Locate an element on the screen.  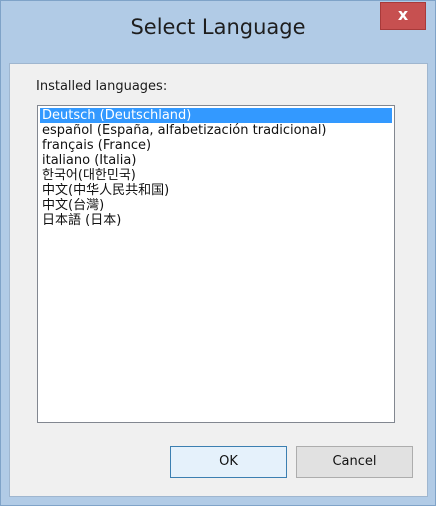
cancel-button: Cancel is located at coordinates (354, 462).